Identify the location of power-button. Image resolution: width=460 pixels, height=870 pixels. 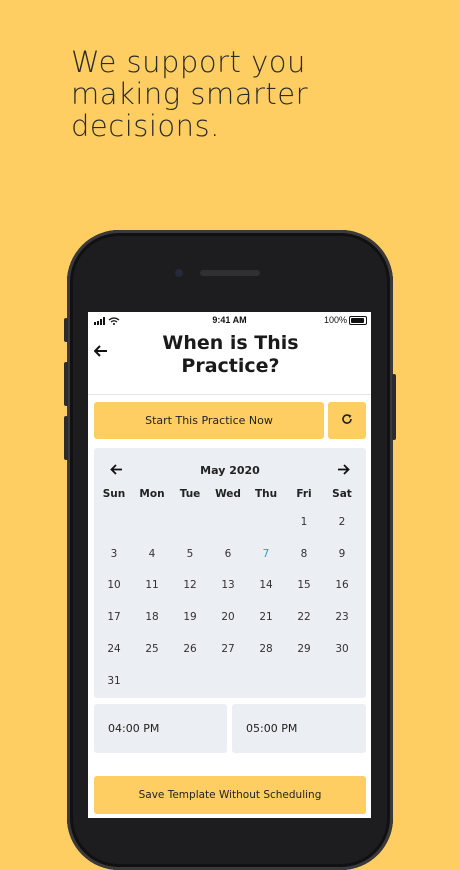
(394, 407).